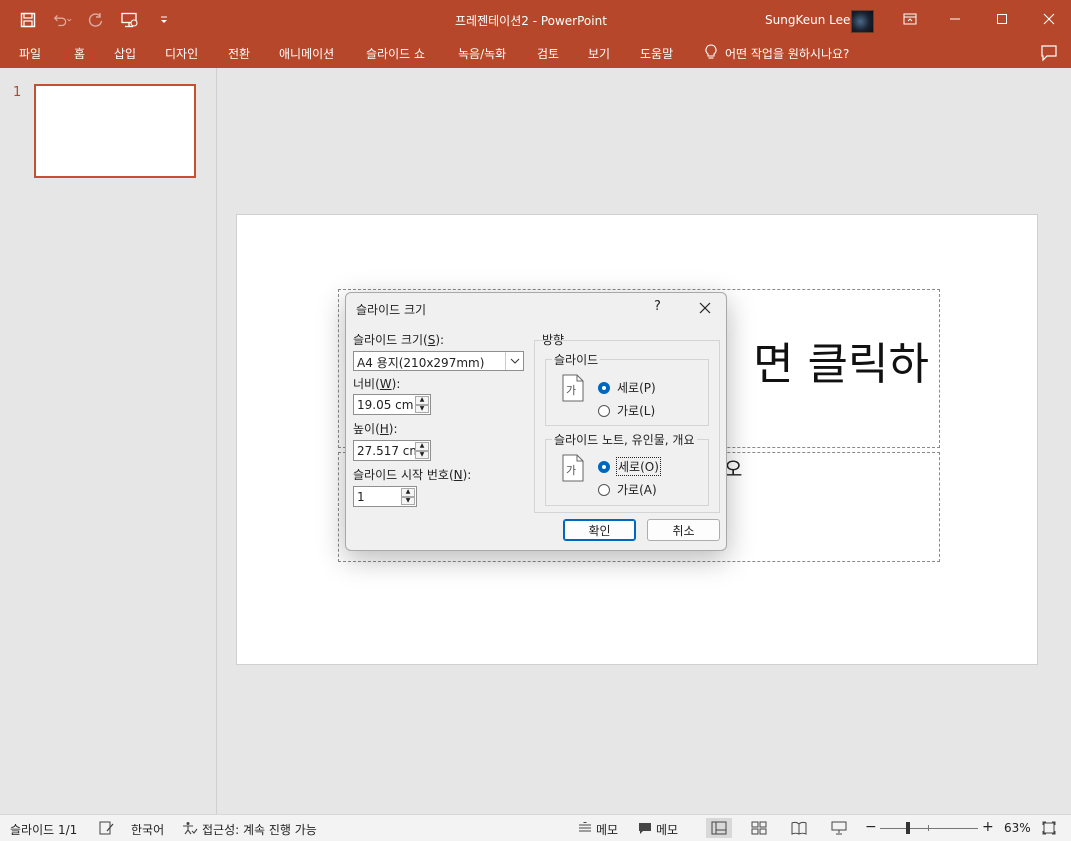 The height and width of the screenshot is (841, 1071). I want to click on slide-size-label: 슬라이드 크기(S):, so click(399, 340).